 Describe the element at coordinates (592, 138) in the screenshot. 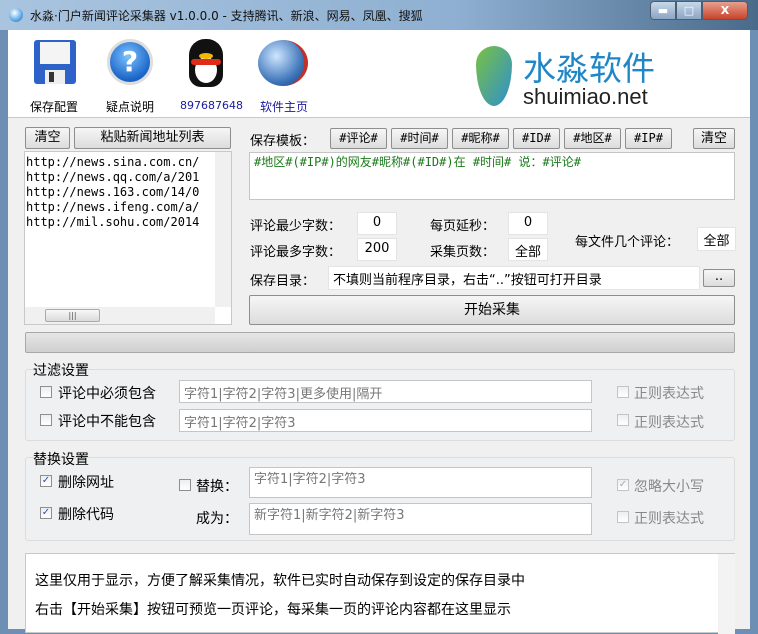

I see `tag-region-button: #地区#` at that location.